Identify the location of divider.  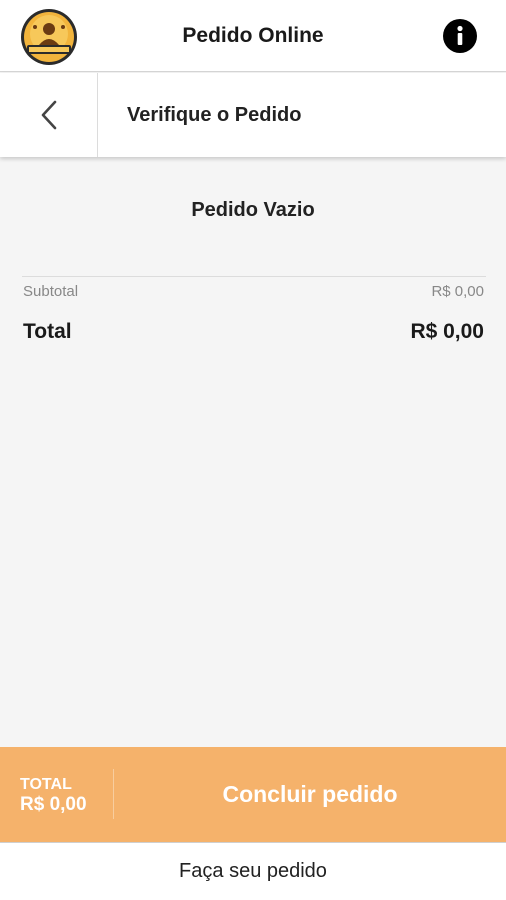
(254, 276).